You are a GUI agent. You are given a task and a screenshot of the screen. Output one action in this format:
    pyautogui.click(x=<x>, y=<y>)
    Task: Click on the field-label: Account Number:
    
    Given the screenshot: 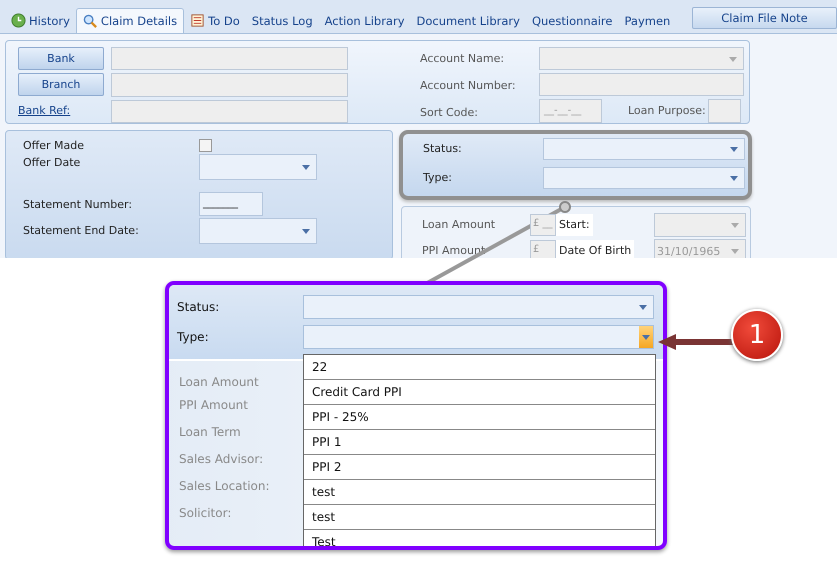 What is the action you would take?
    pyautogui.click(x=468, y=86)
    